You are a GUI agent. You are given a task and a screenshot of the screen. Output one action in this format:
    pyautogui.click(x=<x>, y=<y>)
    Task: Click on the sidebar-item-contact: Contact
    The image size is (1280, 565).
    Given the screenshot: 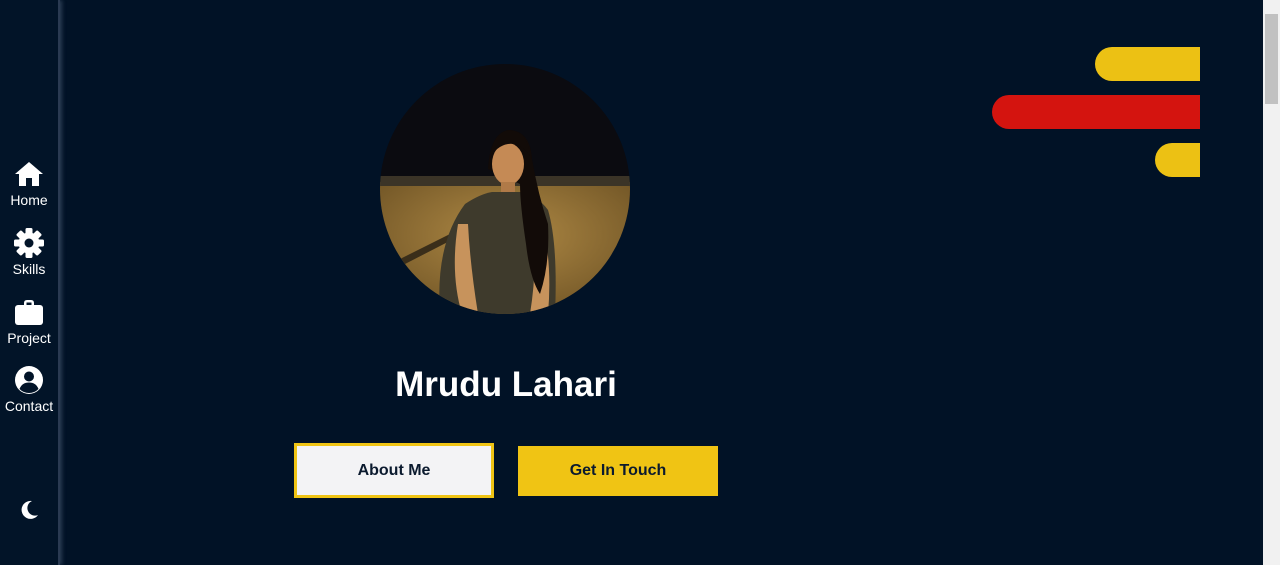 What is the action you would take?
    pyautogui.click(x=29, y=389)
    